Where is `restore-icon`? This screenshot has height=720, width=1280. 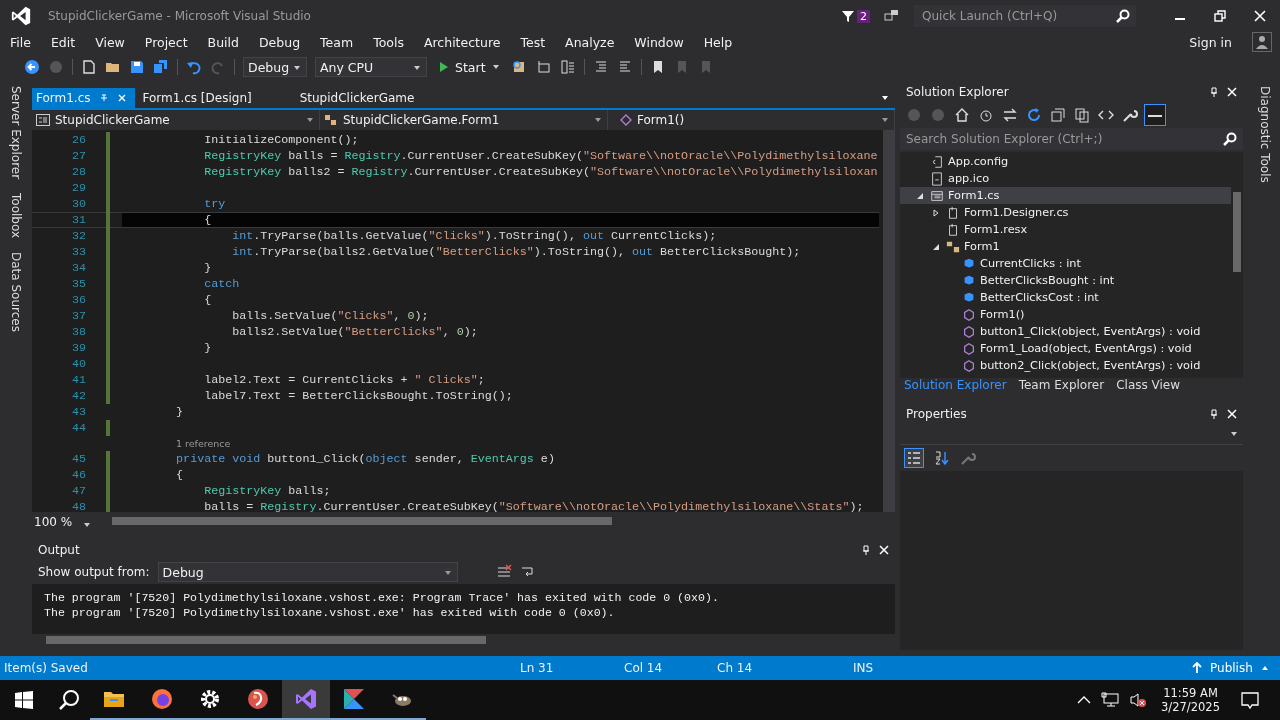 restore-icon is located at coordinates (1220, 16).